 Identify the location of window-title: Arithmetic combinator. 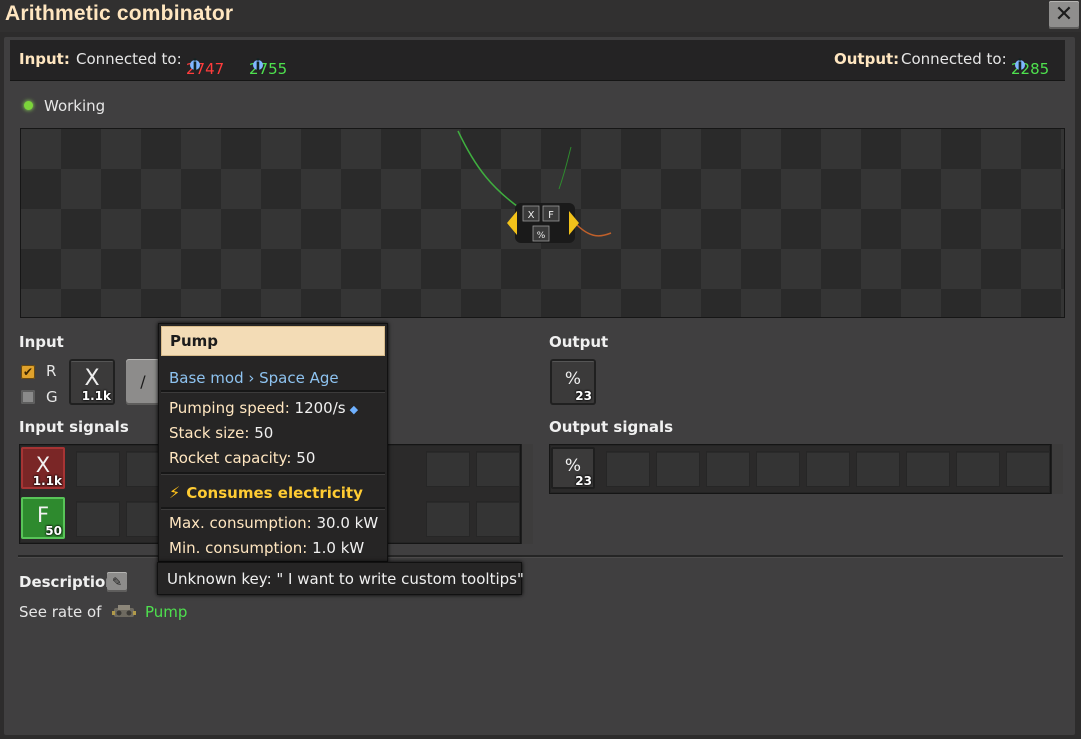
(119, 13).